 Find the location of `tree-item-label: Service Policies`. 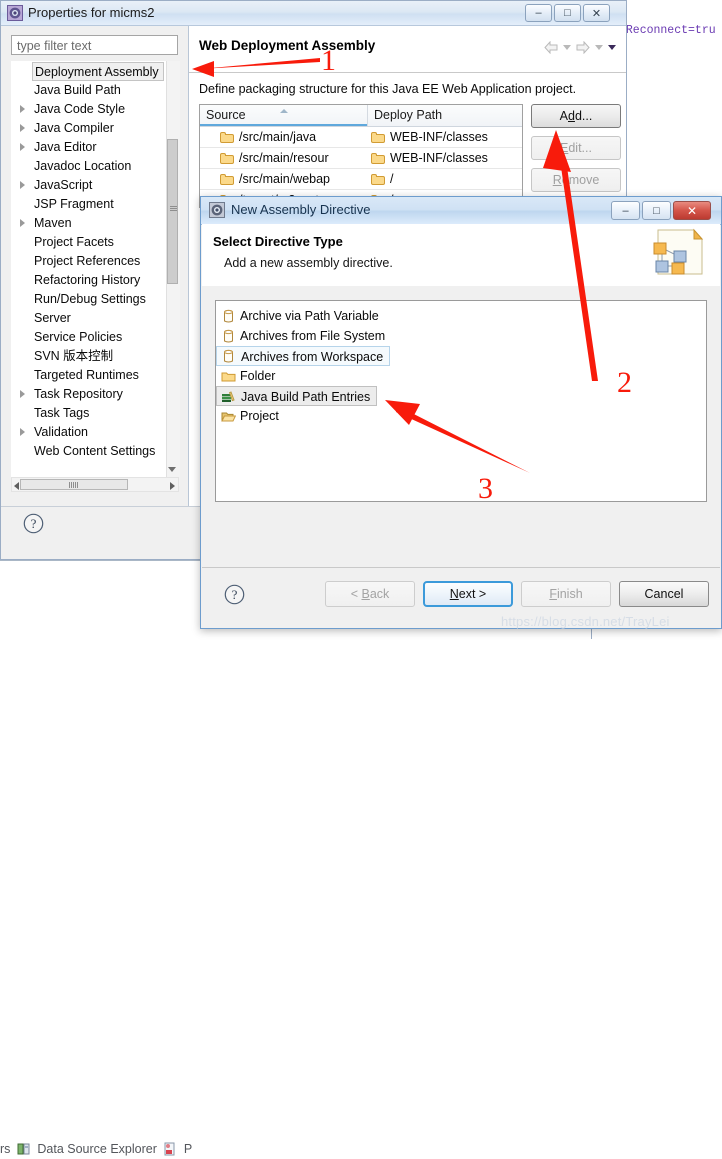

tree-item-label: Service Policies is located at coordinates (78, 337).